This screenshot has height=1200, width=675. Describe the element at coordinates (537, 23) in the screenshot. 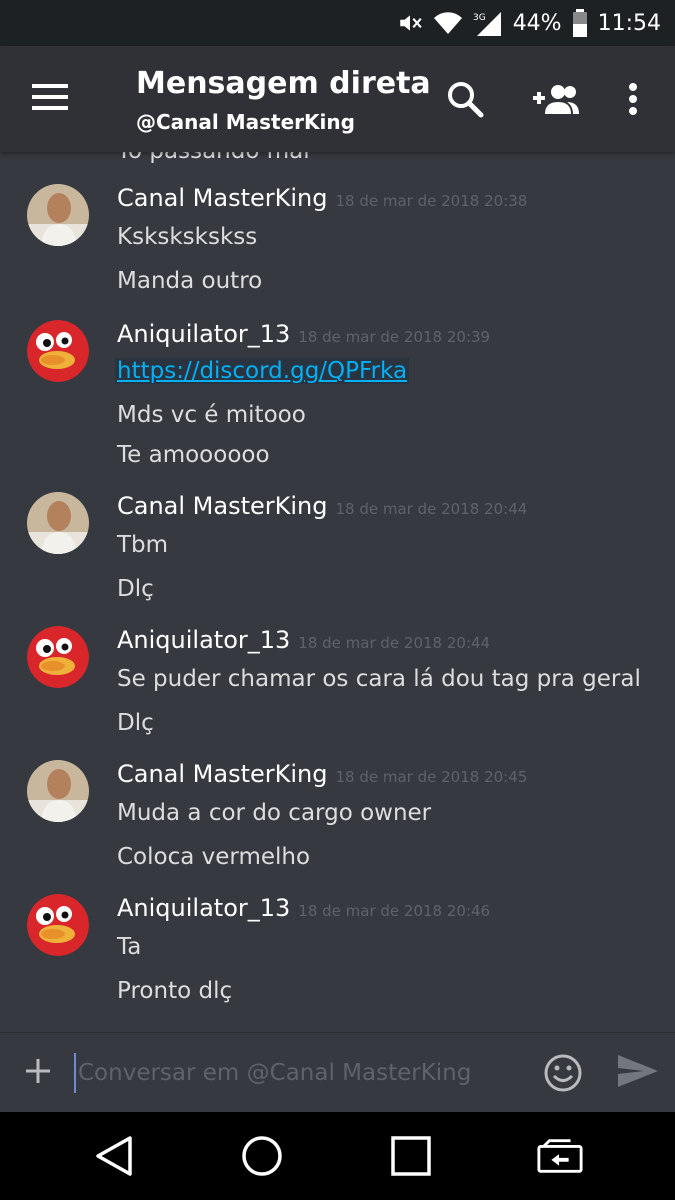

I see `battery-percent: 44%` at that location.